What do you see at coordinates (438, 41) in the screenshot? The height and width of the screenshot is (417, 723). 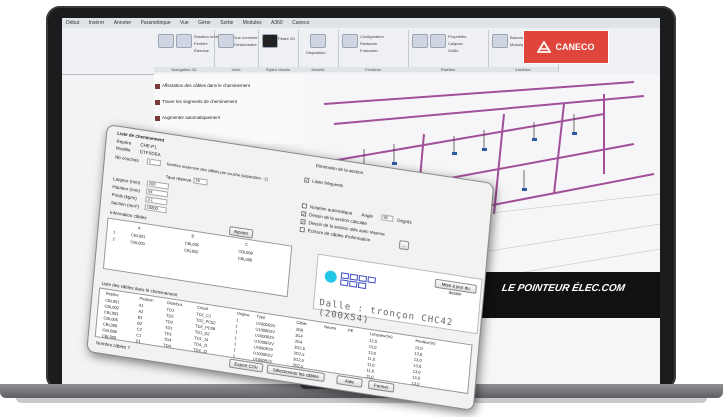 I see `layers-icon` at bounding box center [438, 41].